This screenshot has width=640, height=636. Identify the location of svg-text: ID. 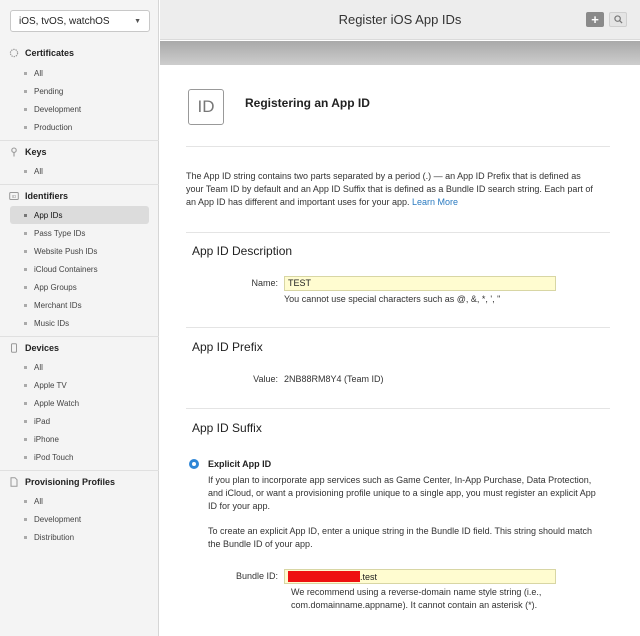
(14, 196).